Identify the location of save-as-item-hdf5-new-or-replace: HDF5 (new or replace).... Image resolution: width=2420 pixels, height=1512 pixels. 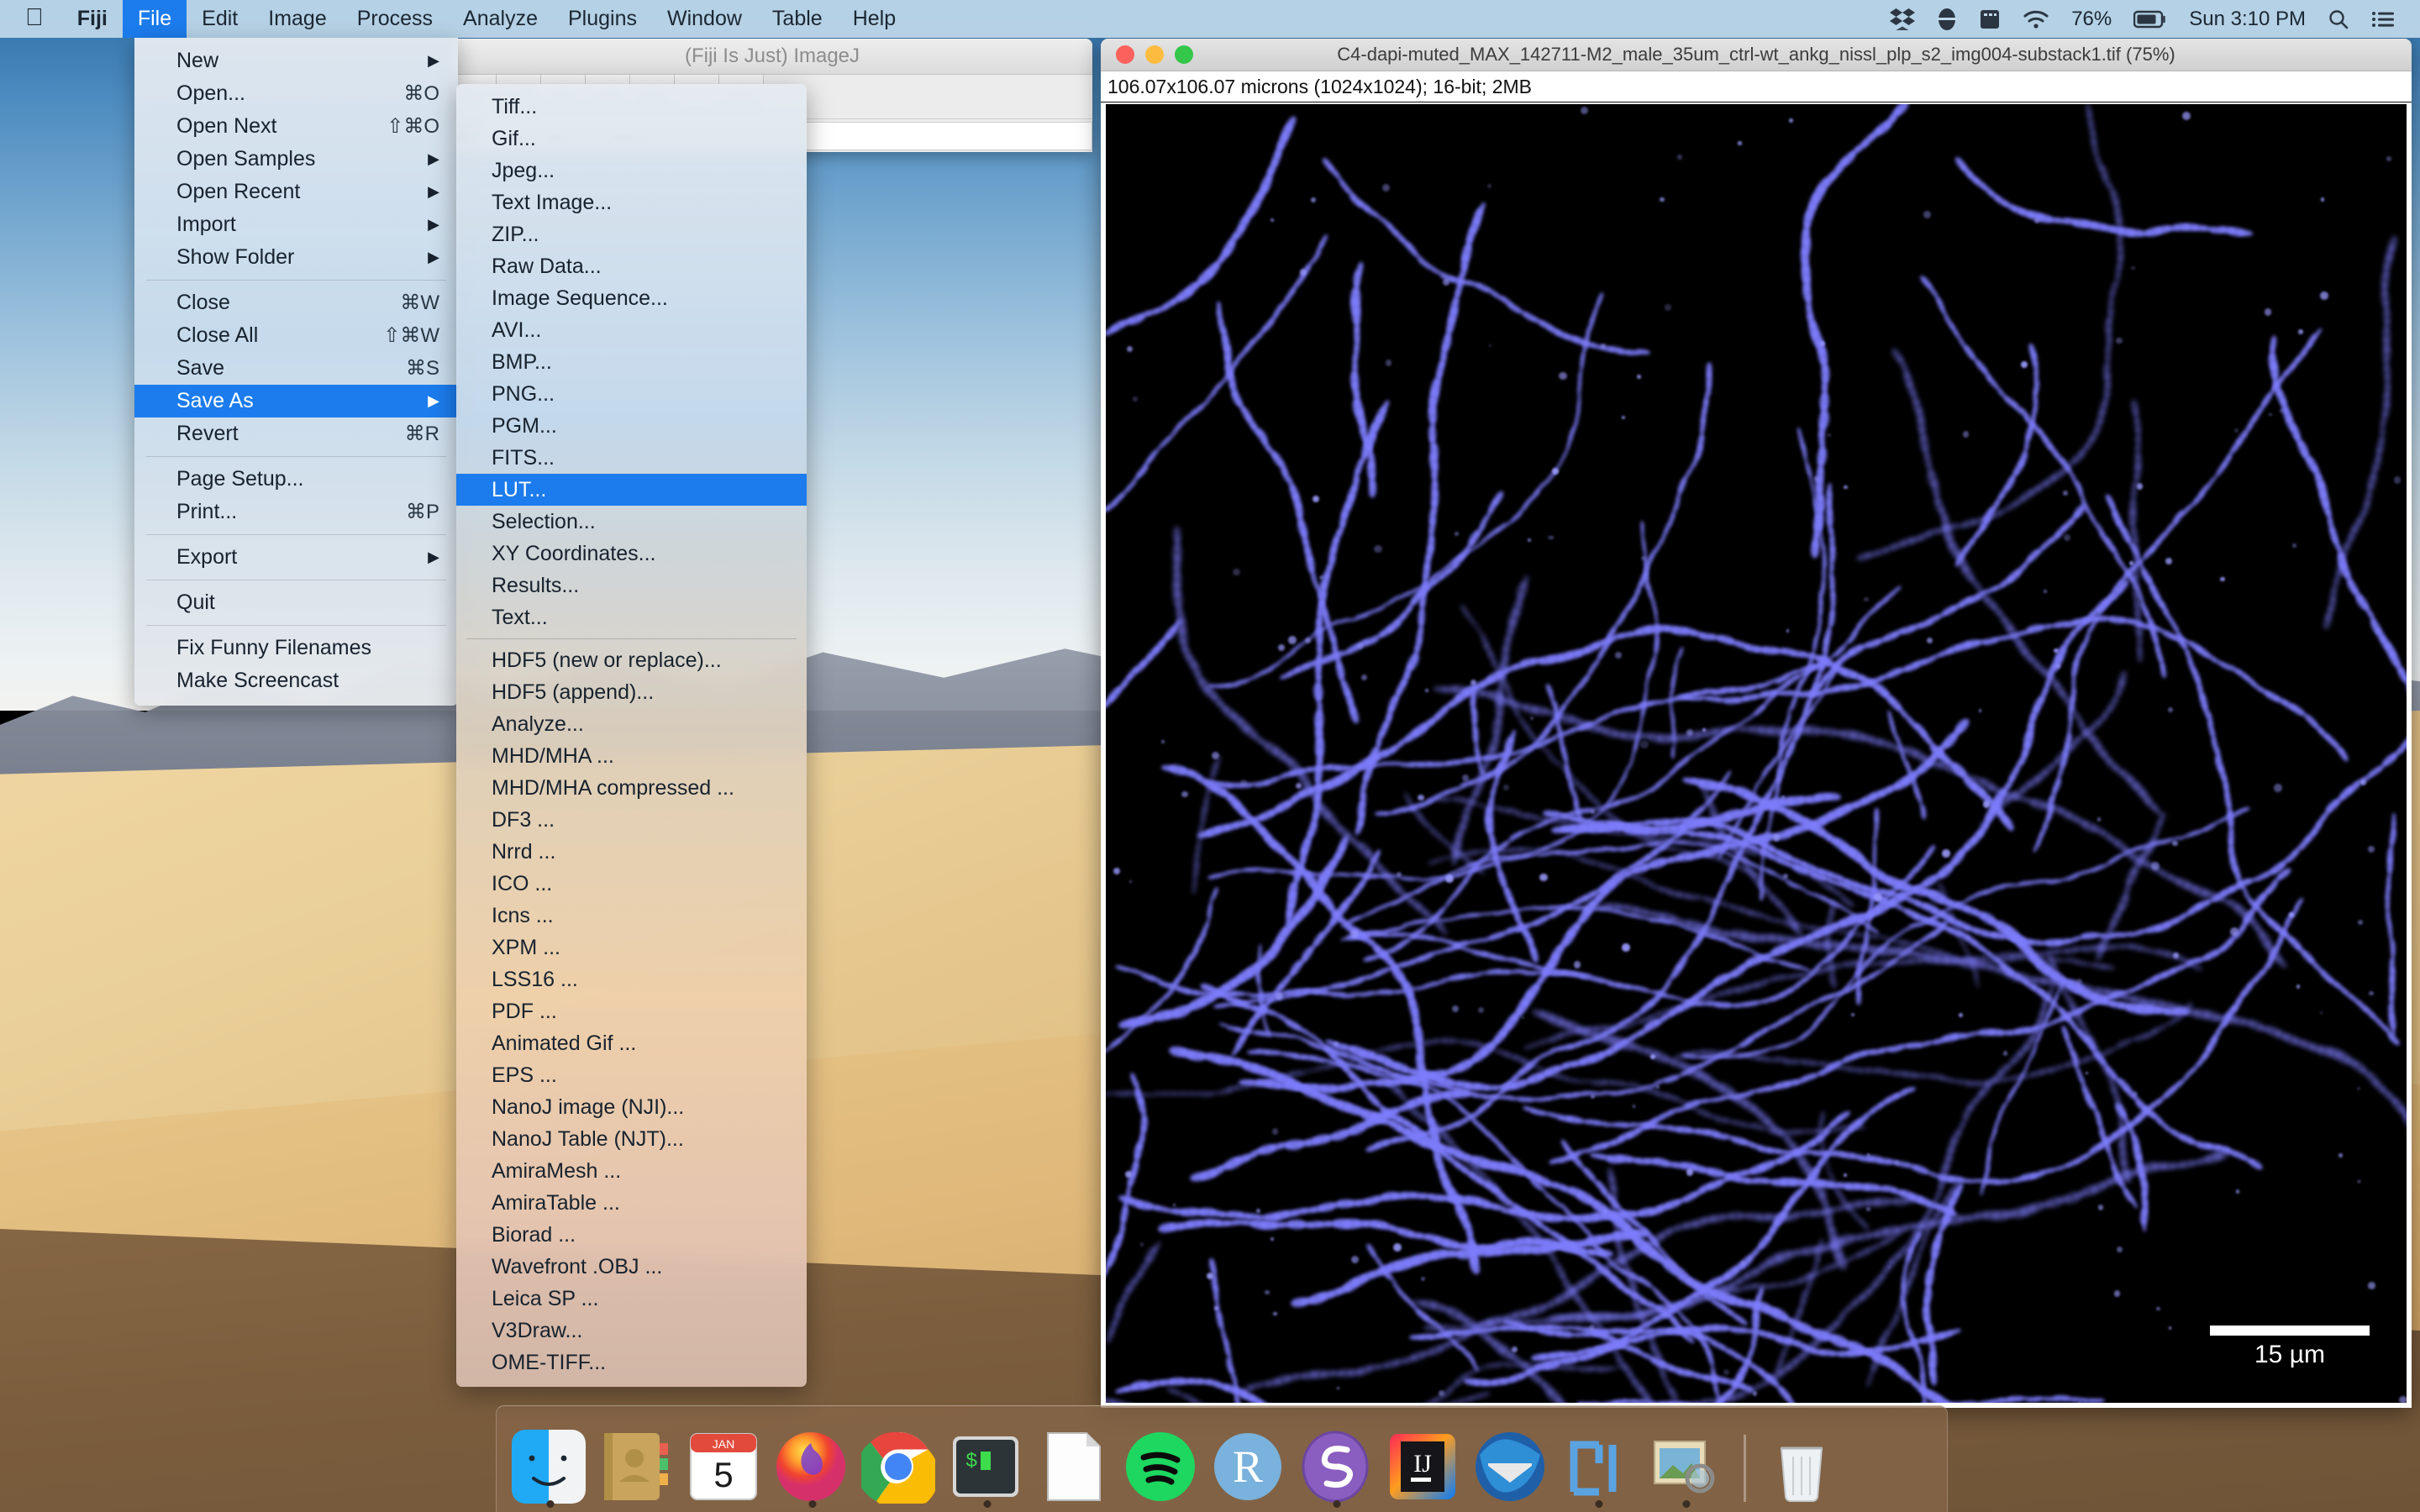
(631, 660).